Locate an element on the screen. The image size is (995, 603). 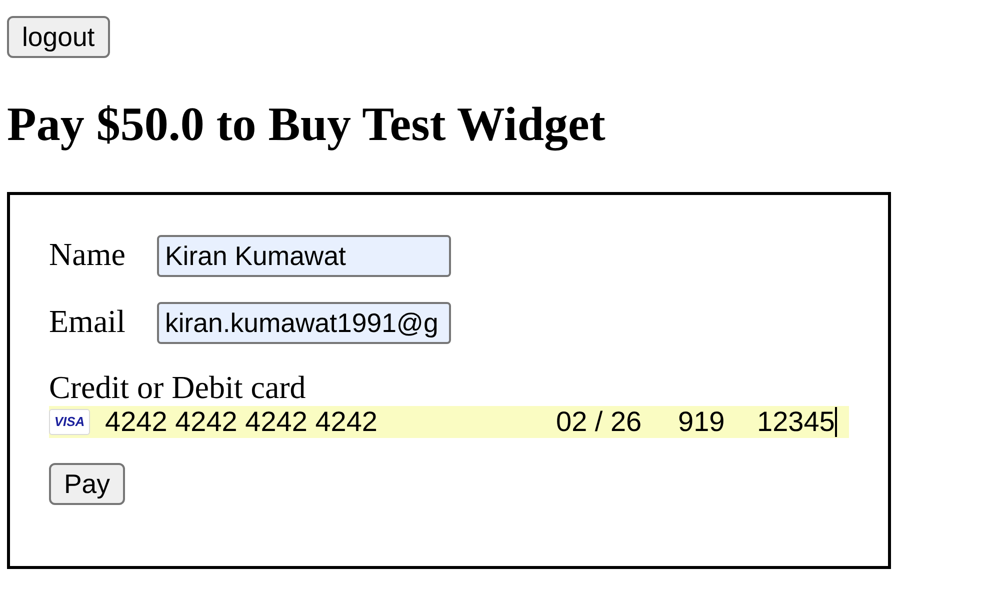
pay-button: Pay is located at coordinates (87, 484).